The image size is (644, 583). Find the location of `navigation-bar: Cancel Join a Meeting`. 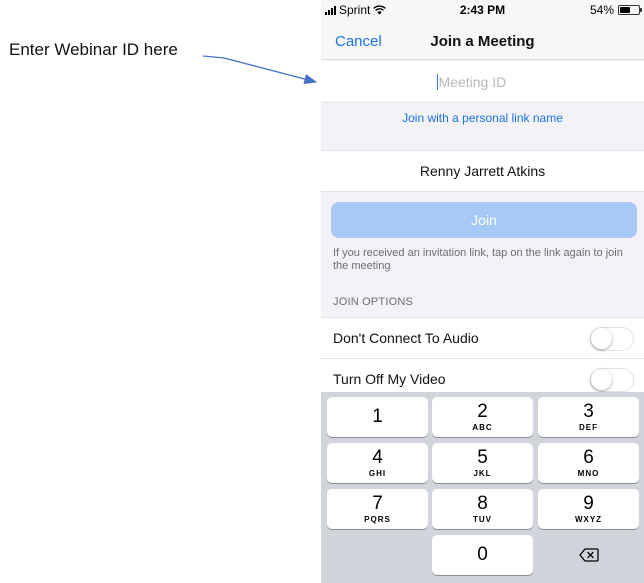

navigation-bar: Cancel Join a Meeting is located at coordinates (482, 40).